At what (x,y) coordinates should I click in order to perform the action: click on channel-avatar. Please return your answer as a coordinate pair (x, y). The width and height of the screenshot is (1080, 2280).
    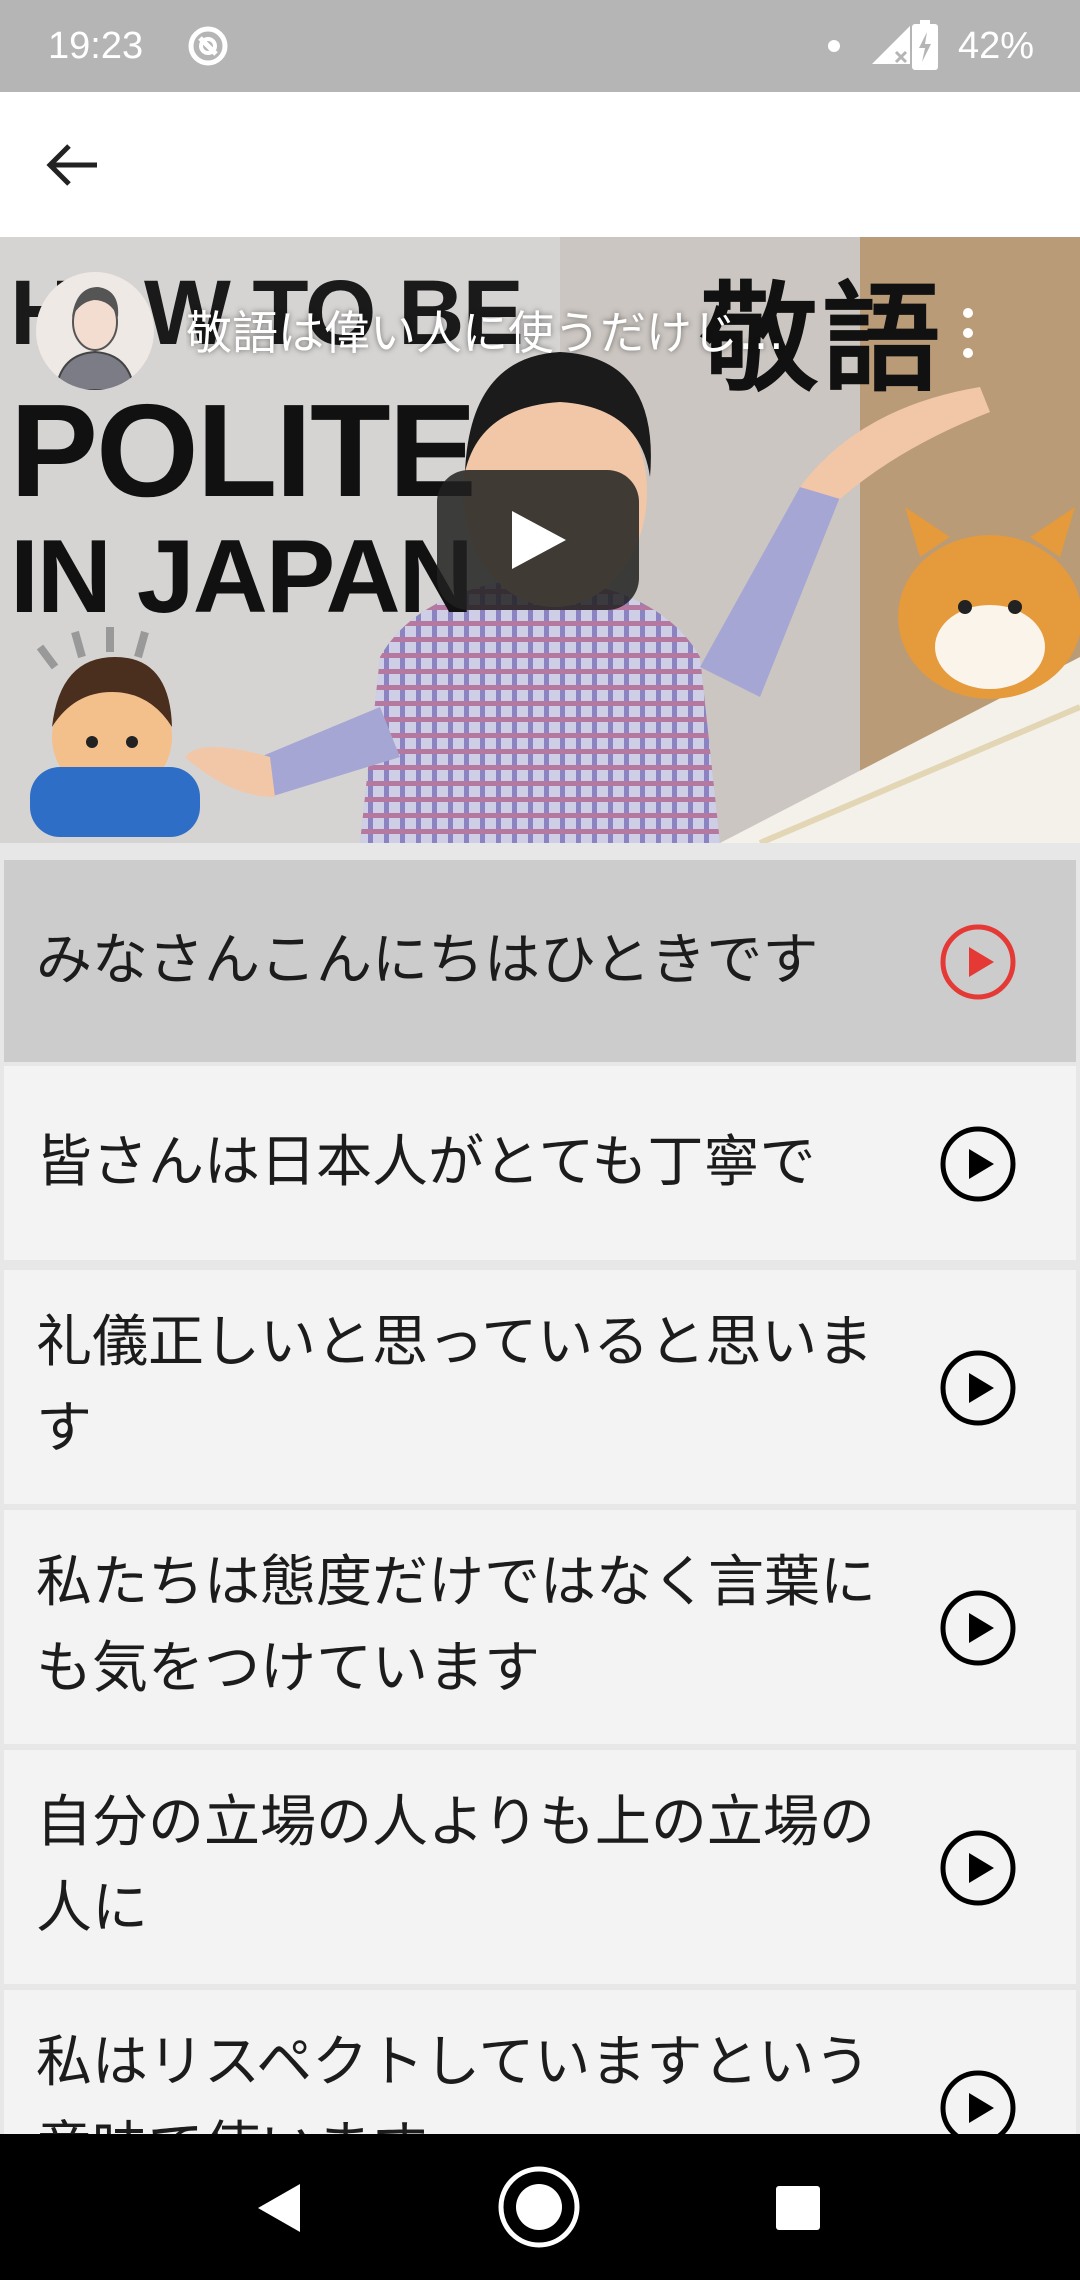
    Looking at the image, I should click on (95, 331).